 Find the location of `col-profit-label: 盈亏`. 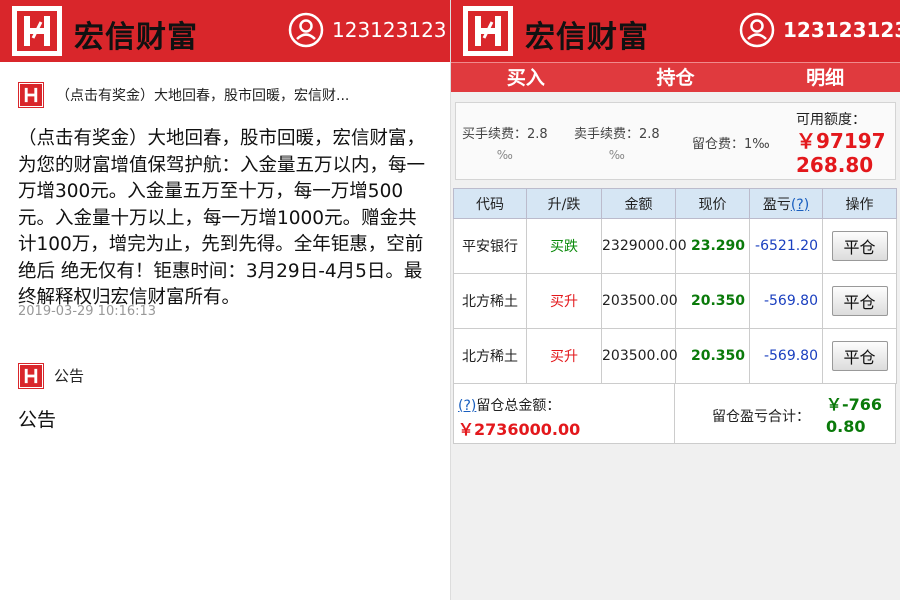

col-profit-label: 盈亏 is located at coordinates (776, 204).